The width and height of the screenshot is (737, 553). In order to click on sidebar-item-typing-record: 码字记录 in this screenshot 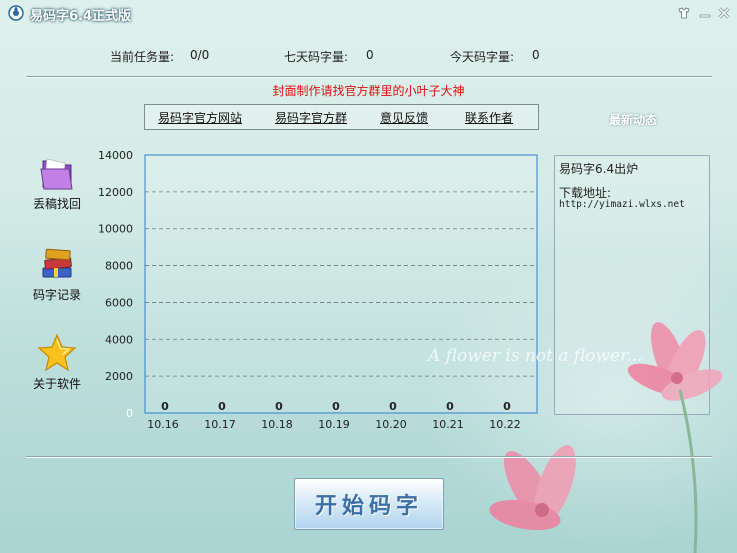, I will do `click(57, 273)`.